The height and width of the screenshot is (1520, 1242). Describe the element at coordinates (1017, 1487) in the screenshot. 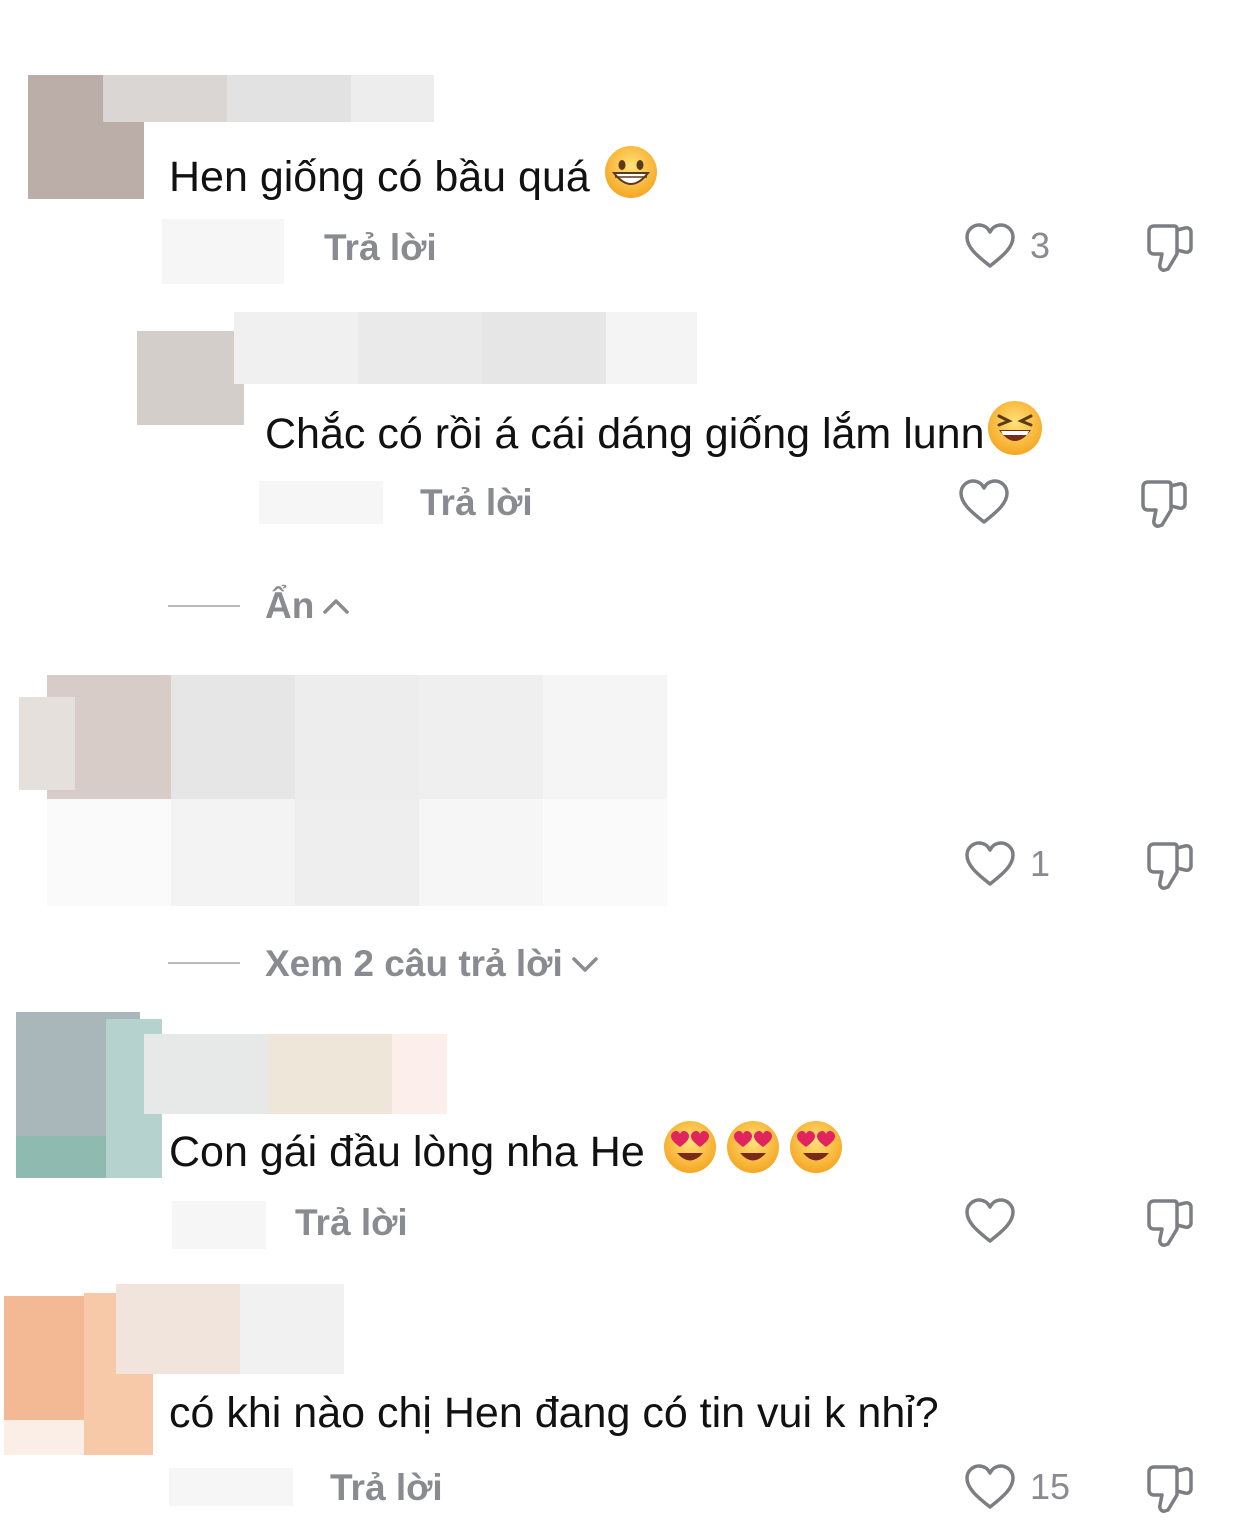

I see `like-button: 15` at that location.